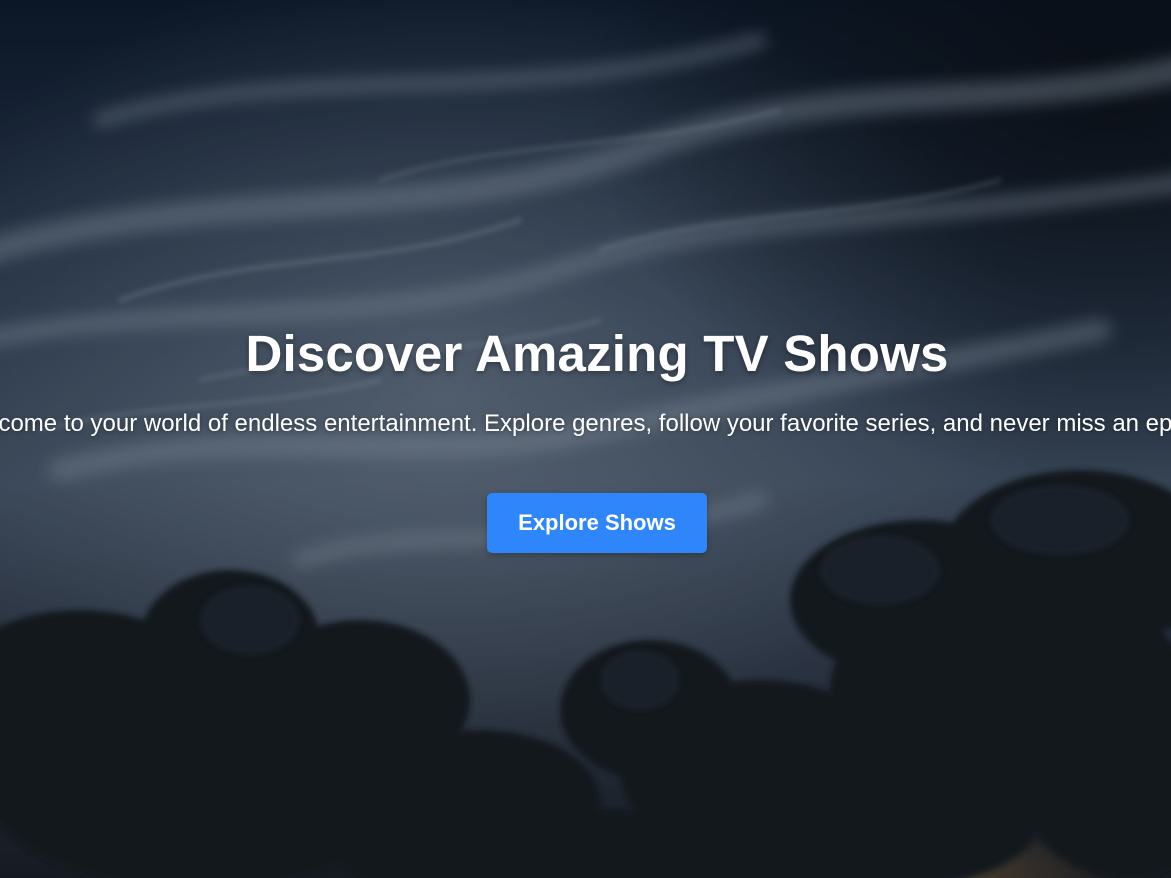  Describe the element at coordinates (597, 523) in the screenshot. I see `explore-shows-button: Explore Shows` at that location.